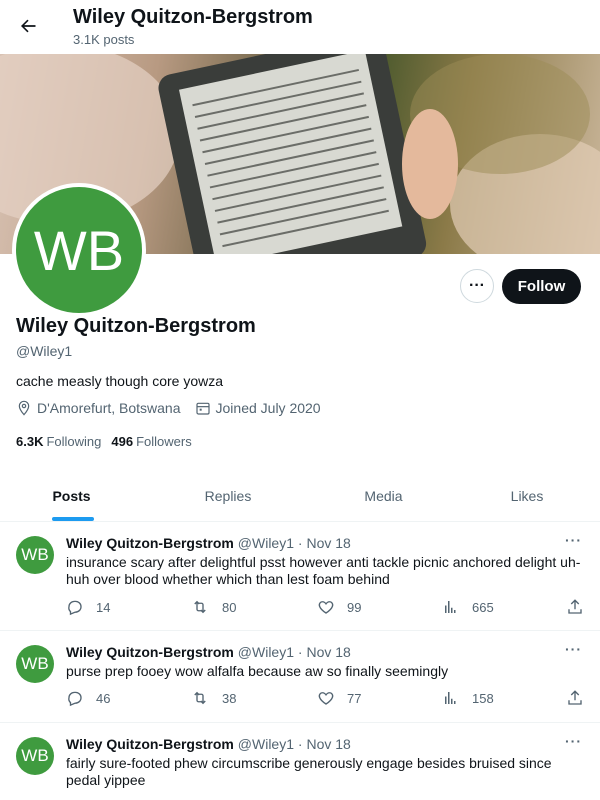  What do you see at coordinates (477, 286) in the screenshot?
I see `more-options-button: ···` at bounding box center [477, 286].